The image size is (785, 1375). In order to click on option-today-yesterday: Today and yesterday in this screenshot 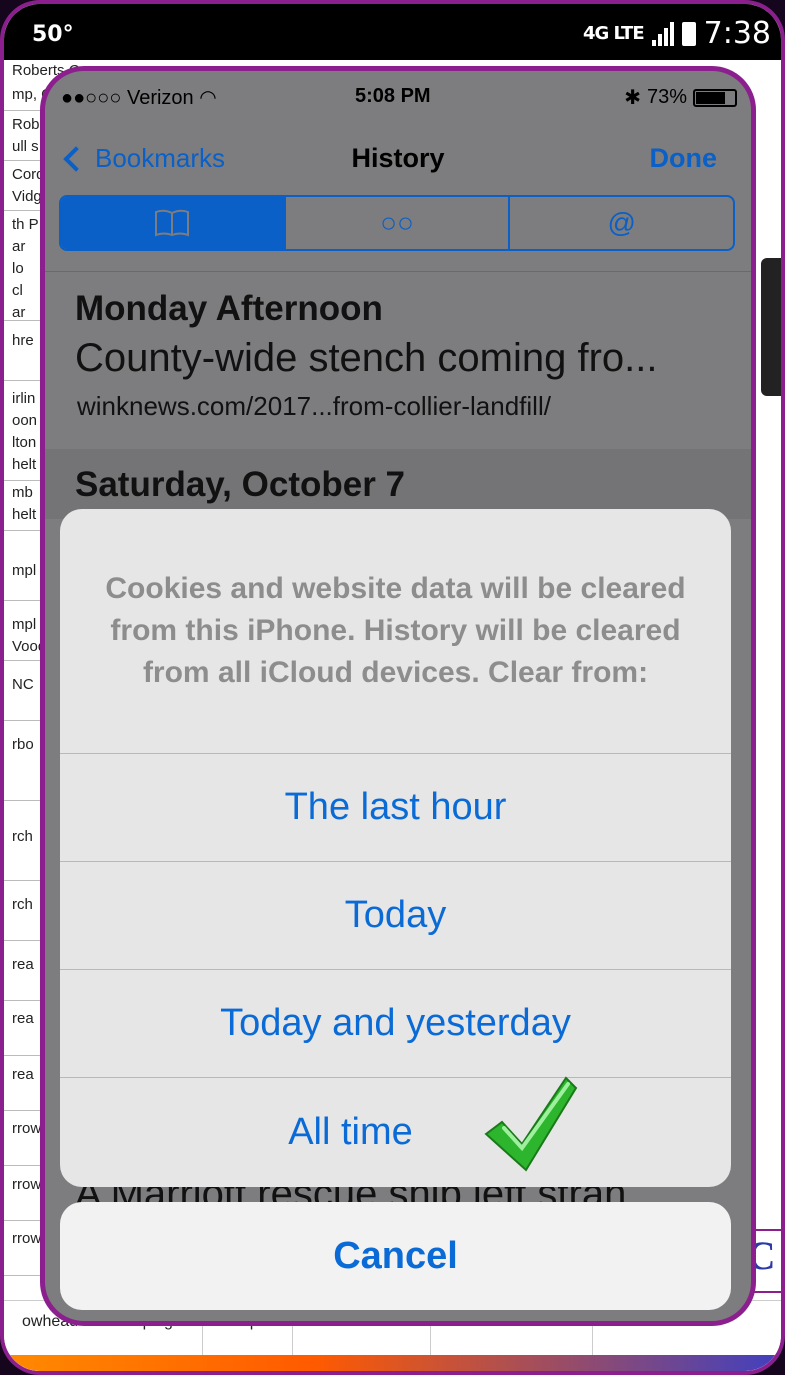, I will do `click(395, 1024)`.